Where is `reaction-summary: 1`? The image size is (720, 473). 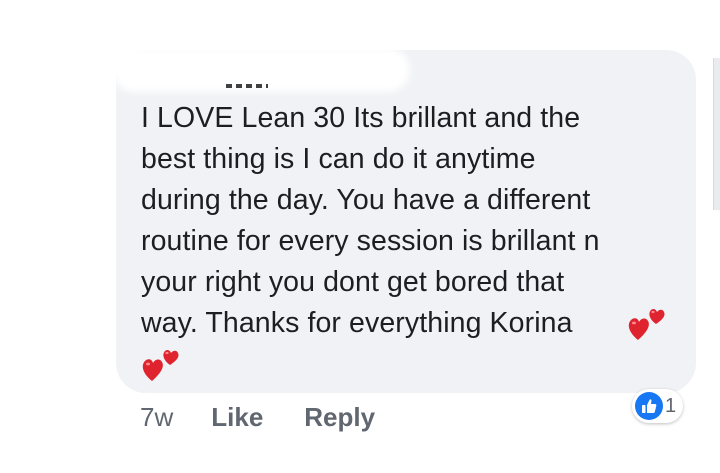
reaction-summary: 1 is located at coordinates (658, 406).